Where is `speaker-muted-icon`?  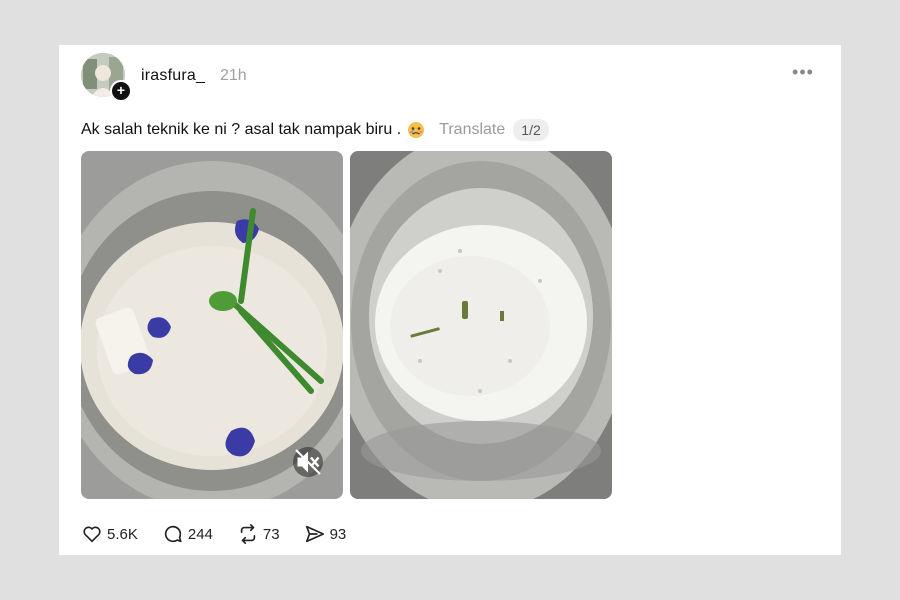
speaker-muted-icon is located at coordinates (308, 462).